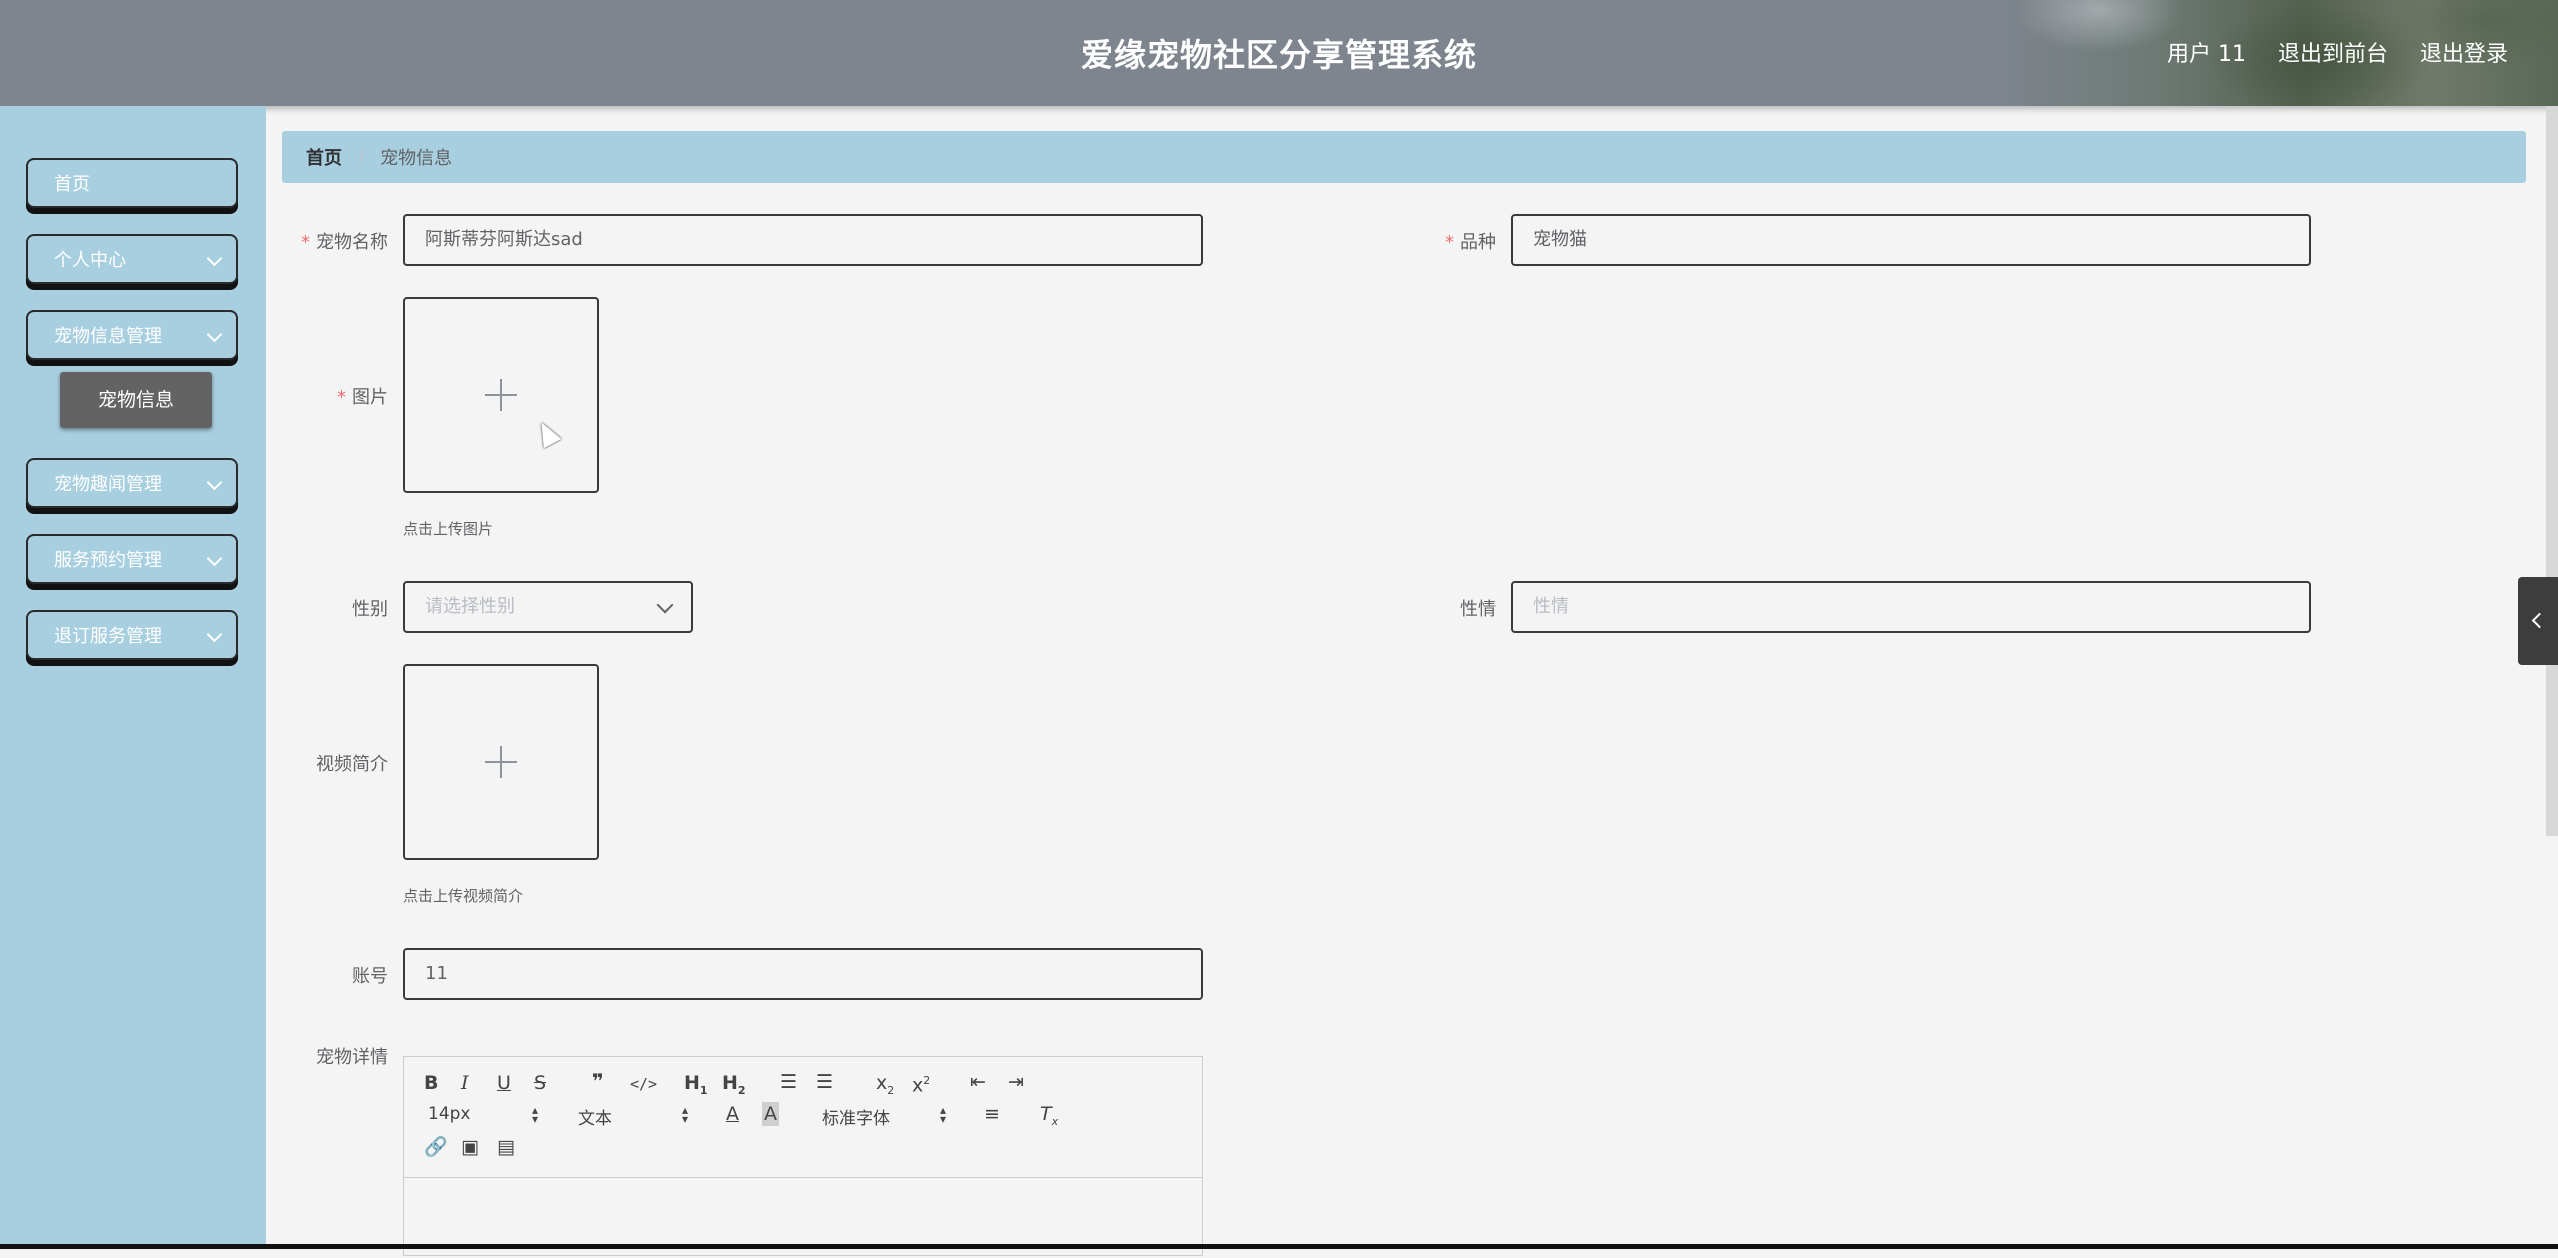  What do you see at coordinates (506, 1147) in the screenshot?
I see `video-icon: ▤` at bounding box center [506, 1147].